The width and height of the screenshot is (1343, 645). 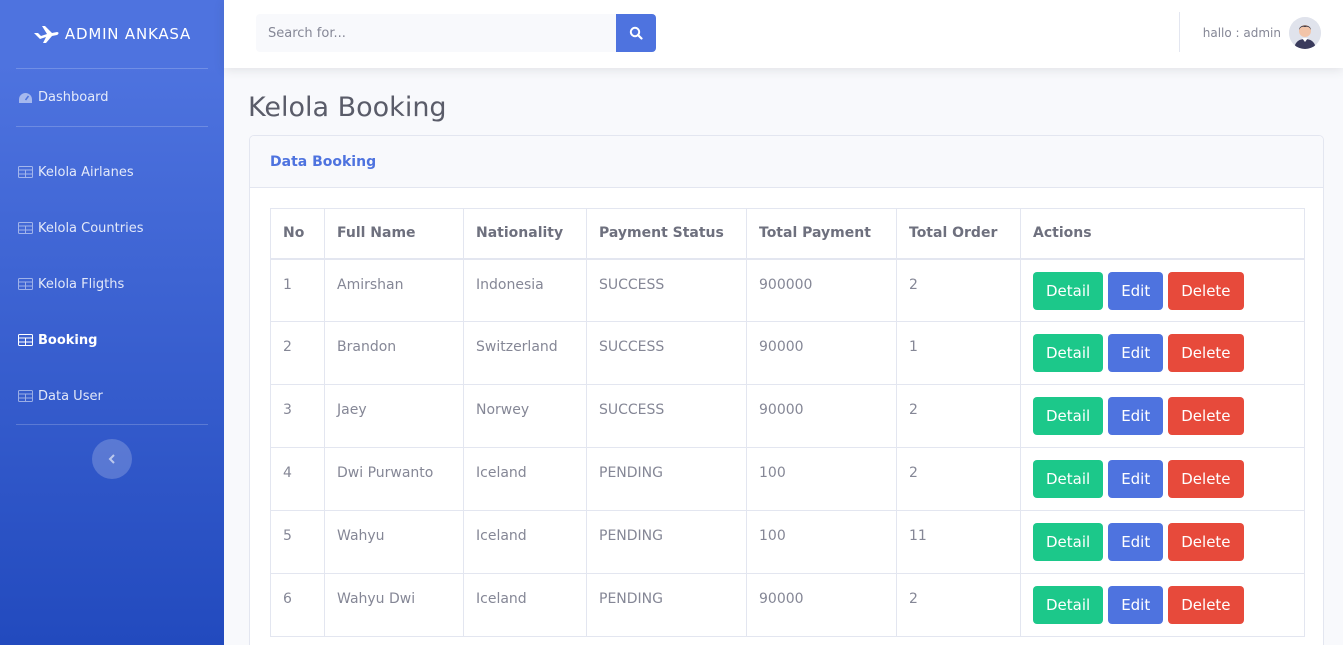 I want to click on cell-no: 1, so click(x=297, y=290).